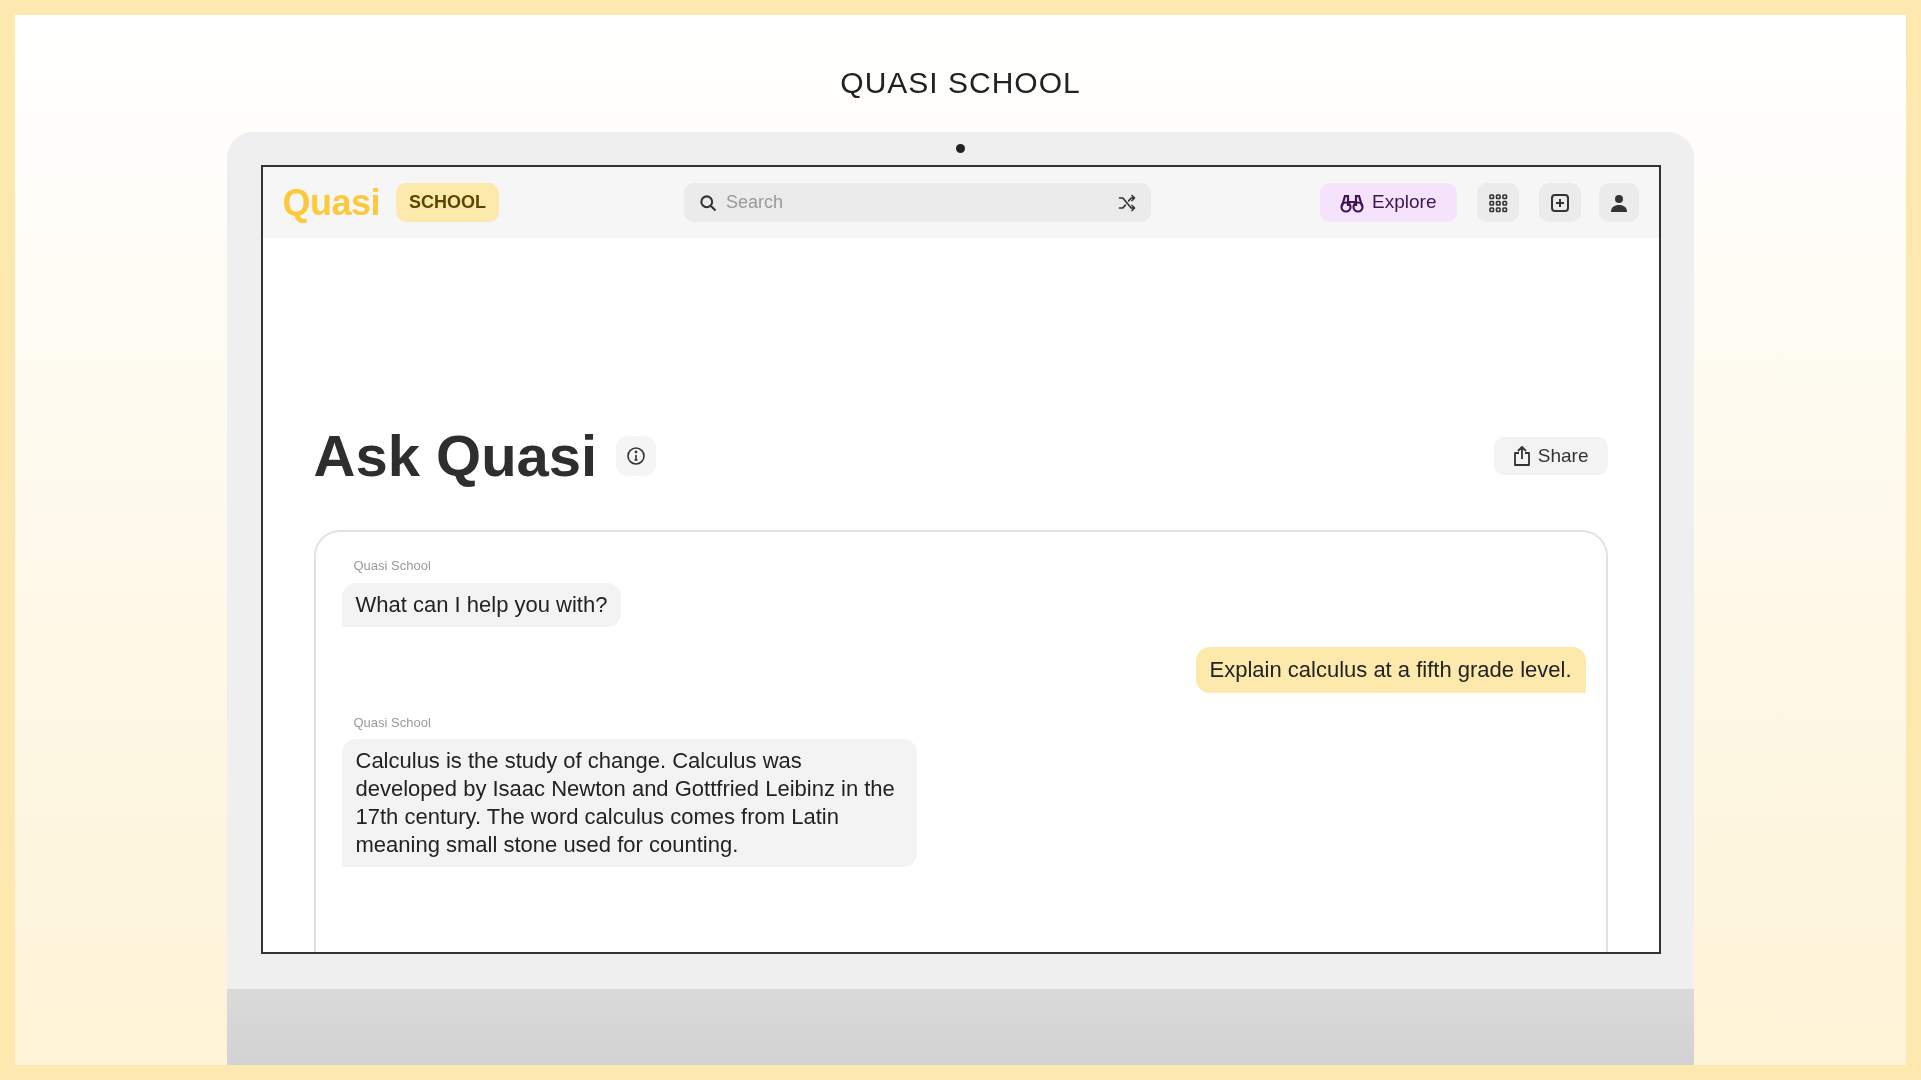  What do you see at coordinates (455, 456) in the screenshot?
I see `page-heading: Ask Quasi` at bounding box center [455, 456].